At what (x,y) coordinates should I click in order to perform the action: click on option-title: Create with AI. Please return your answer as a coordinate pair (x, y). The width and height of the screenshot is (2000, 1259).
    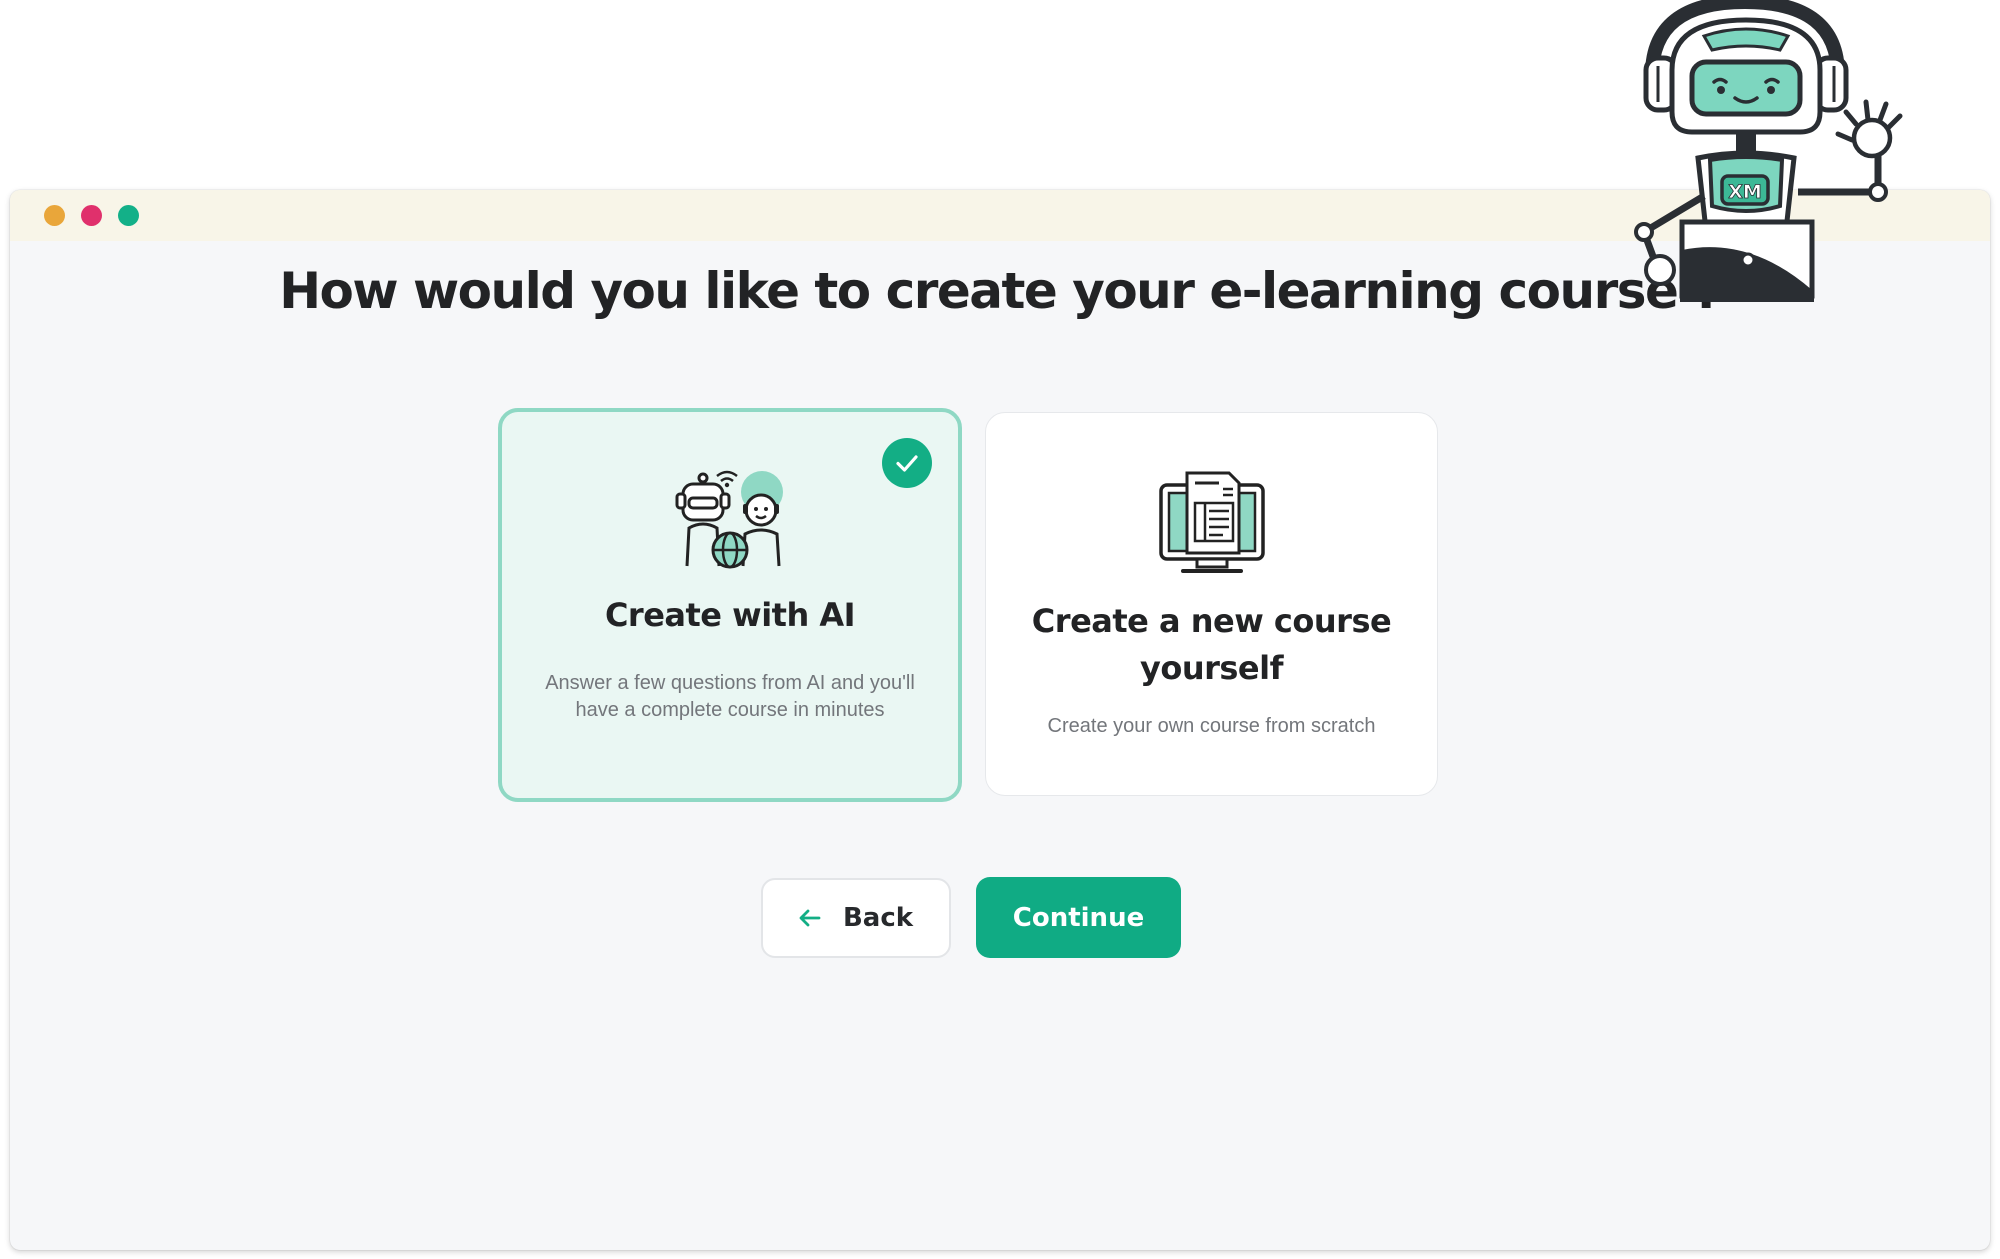
    Looking at the image, I should click on (730, 615).